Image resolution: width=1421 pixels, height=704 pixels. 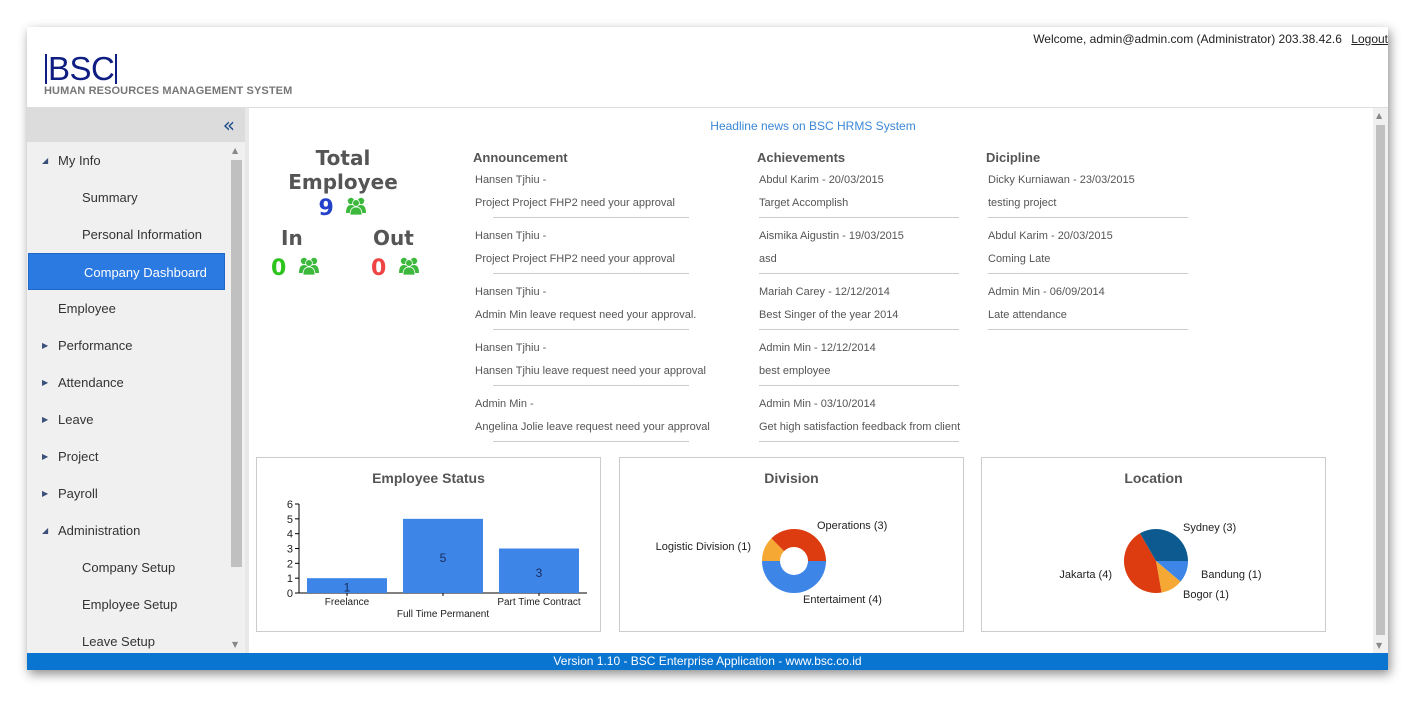 I want to click on news-item: Abdul Karim - 20/03/2015 Coming Late, so click(x=1092, y=251).